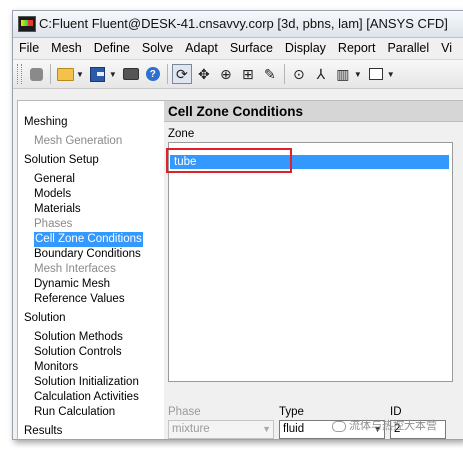 Image resolution: width=463 pixels, height=450 pixels. Describe the element at coordinates (201, 48) in the screenshot. I see `menu-adapt: Adapt` at that location.